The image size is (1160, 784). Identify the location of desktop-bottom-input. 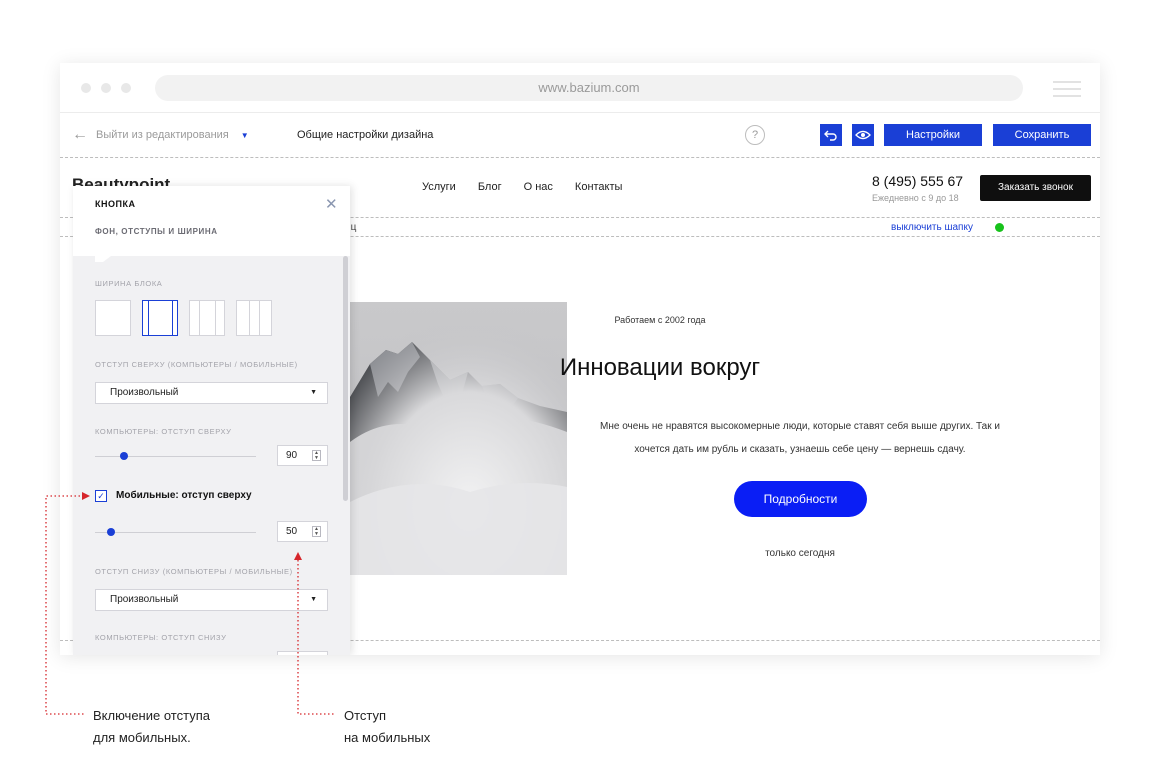
(302, 653).